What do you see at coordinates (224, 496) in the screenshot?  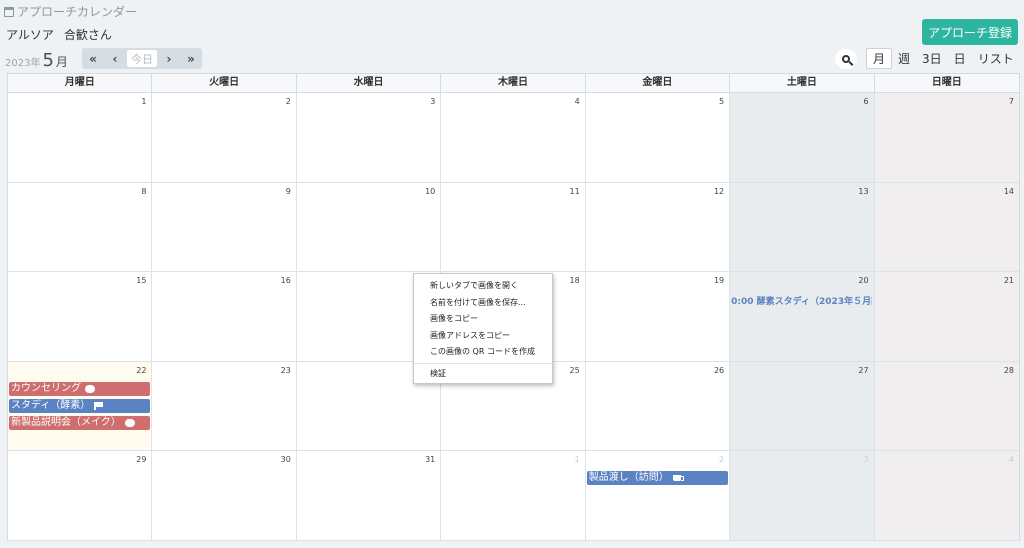 I see `day-cell: 30` at bounding box center [224, 496].